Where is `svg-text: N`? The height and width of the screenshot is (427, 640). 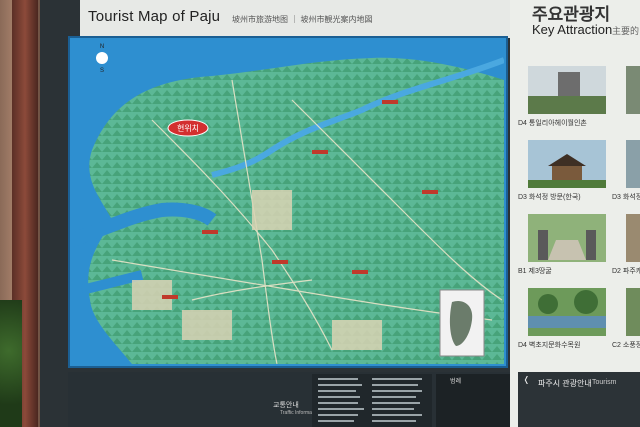
svg-text: N is located at coordinates (102, 47).